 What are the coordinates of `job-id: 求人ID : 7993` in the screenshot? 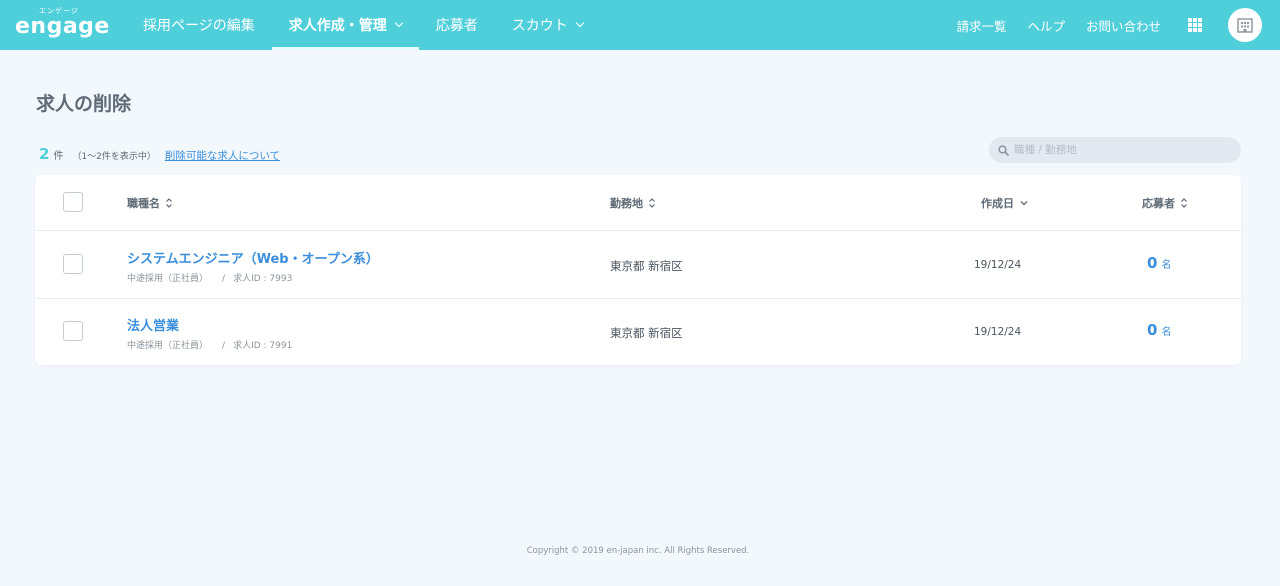 It's located at (263, 279).